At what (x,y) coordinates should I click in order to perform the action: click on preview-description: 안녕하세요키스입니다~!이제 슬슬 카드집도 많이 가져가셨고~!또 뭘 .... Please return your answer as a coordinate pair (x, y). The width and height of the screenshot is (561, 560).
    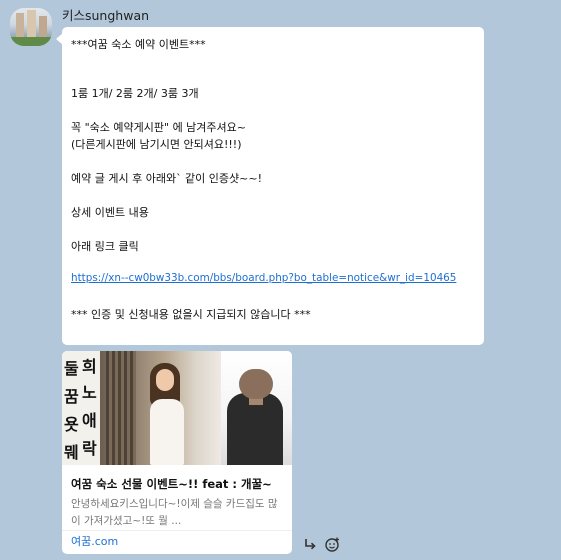
    Looking at the image, I should click on (174, 512).